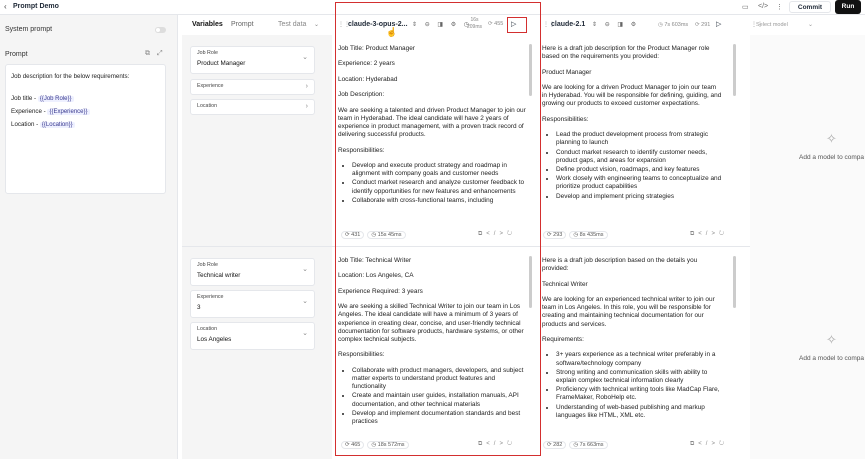 This screenshot has width=865, height=459. I want to click on prompt-line: Location - {{Location}}, so click(43, 124).